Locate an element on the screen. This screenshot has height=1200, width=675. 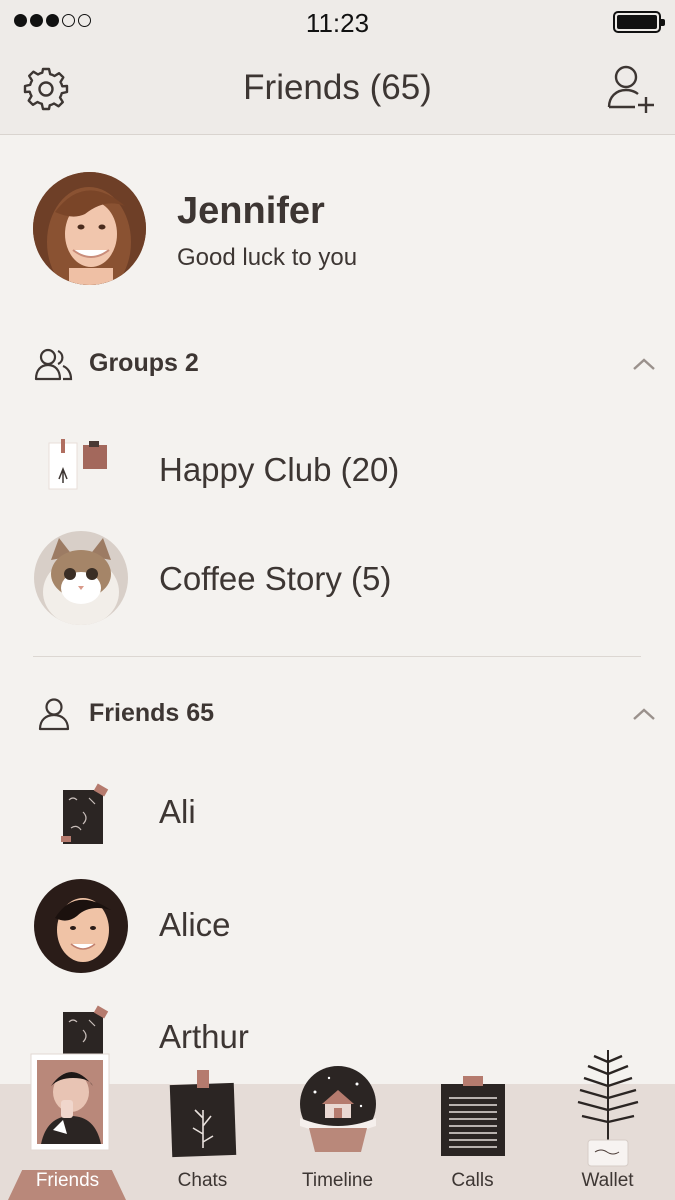
friends-tab-icon is located at coordinates (70, 1102).